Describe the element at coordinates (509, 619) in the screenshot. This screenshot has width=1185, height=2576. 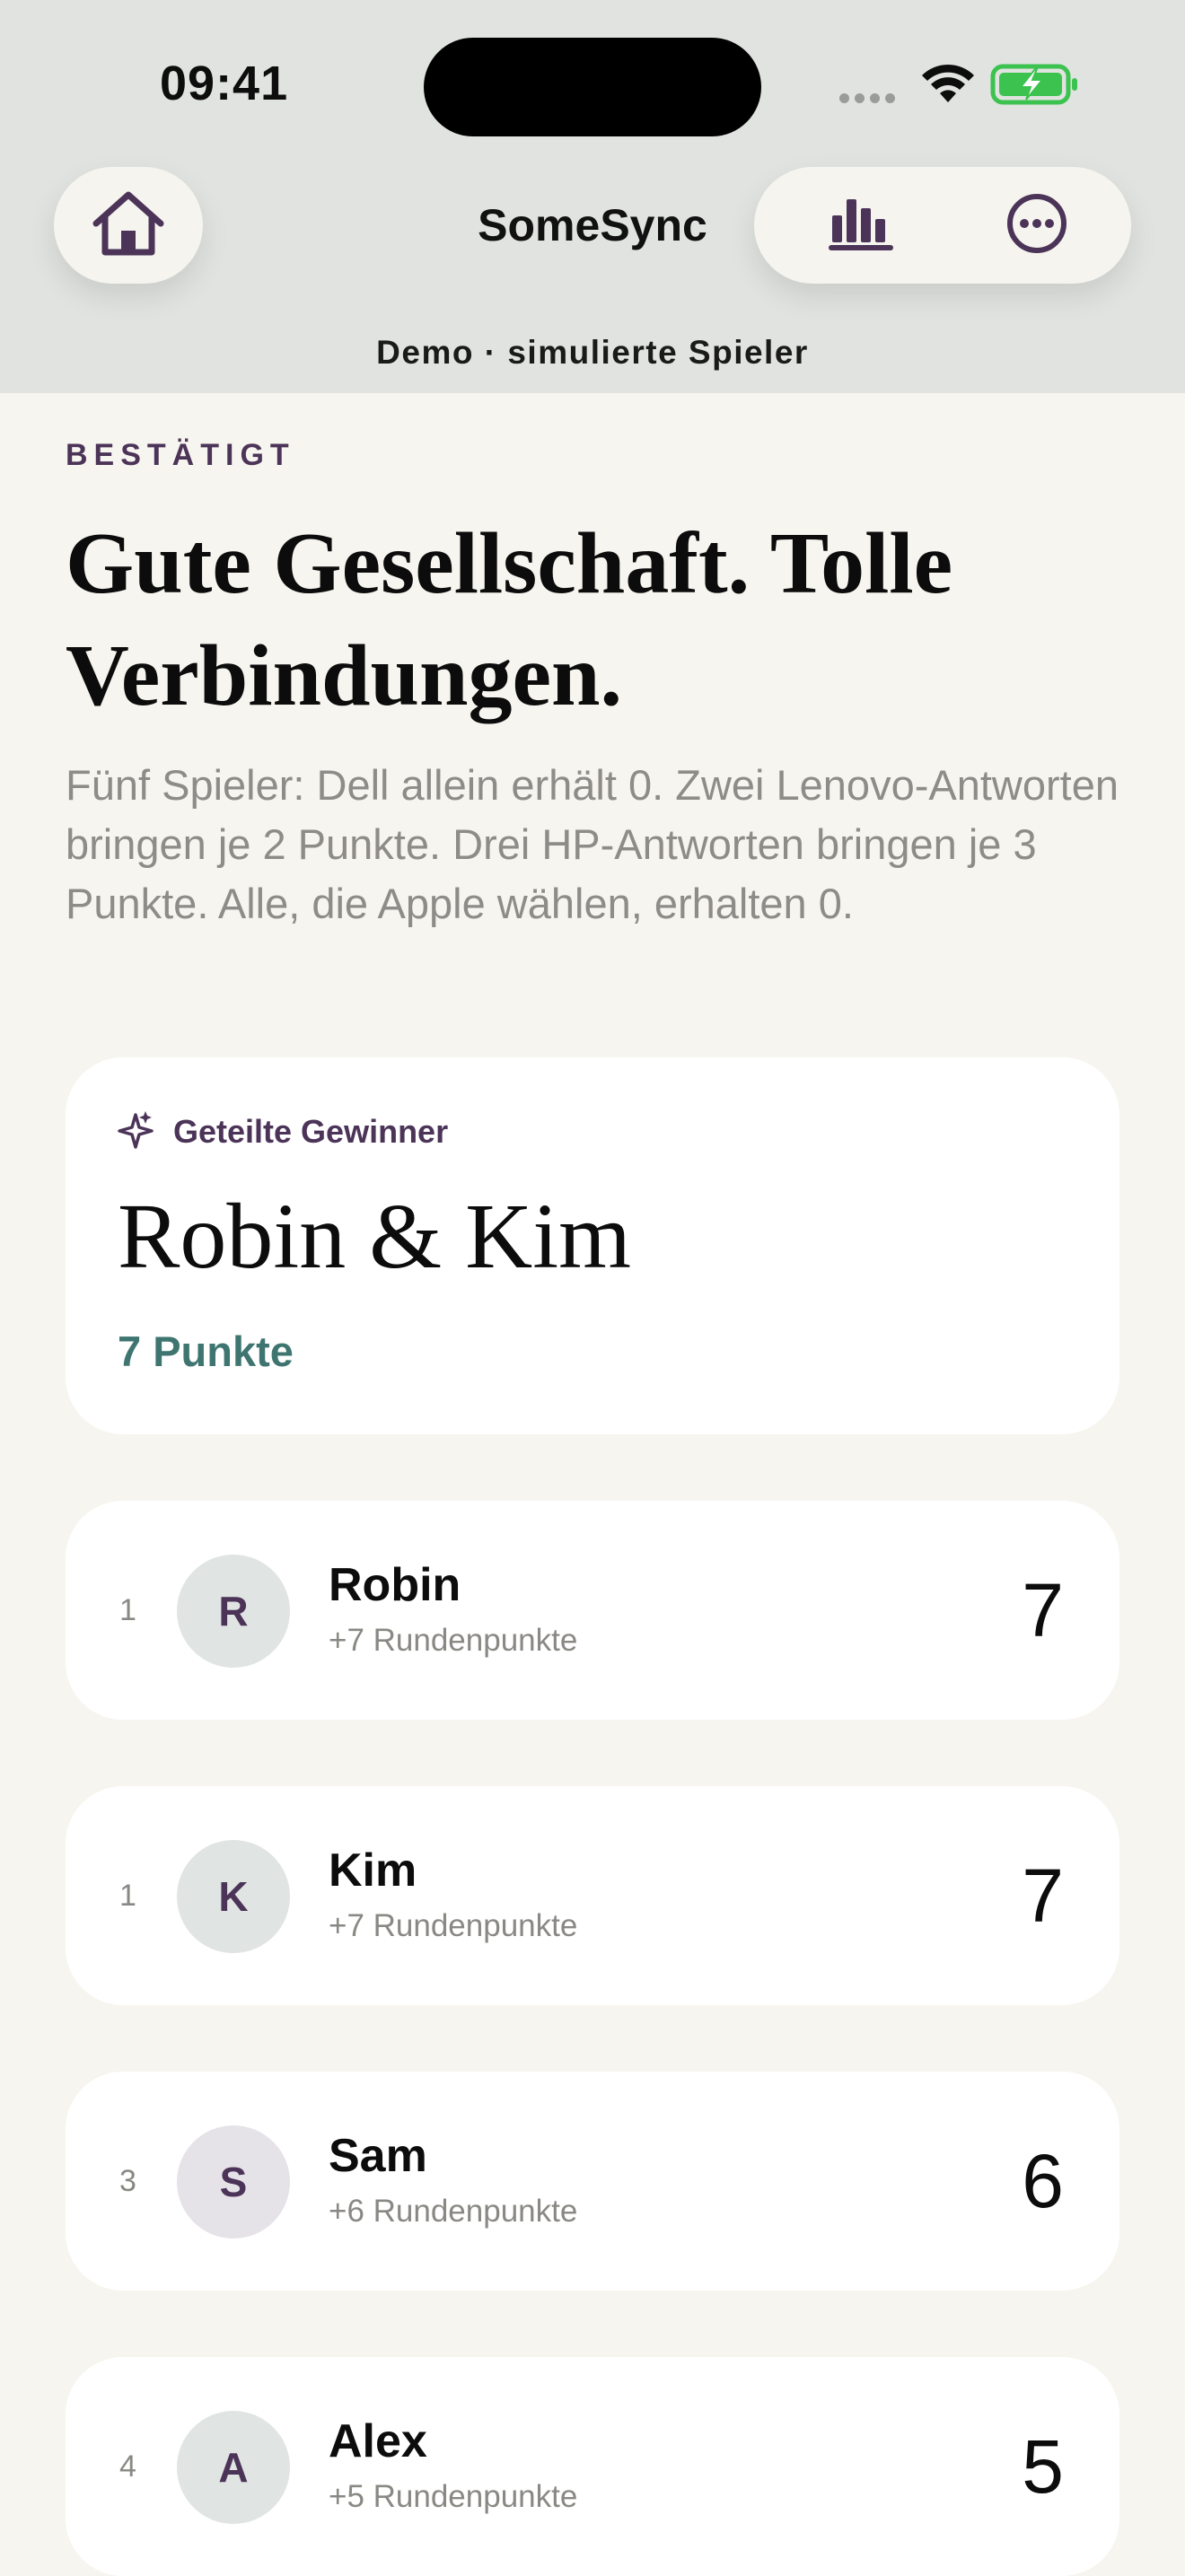
I see `result-headline: Gute Gesellschaft. Tolle Verbindungen.` at that location.